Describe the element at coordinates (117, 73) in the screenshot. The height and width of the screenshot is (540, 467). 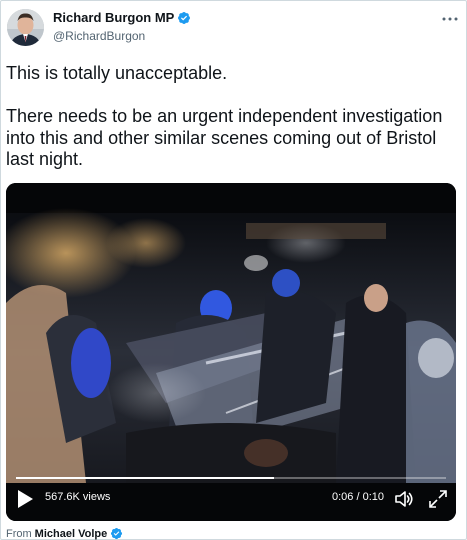
I see `tweet-paragraph: This is totally unacceptable.` at that location.